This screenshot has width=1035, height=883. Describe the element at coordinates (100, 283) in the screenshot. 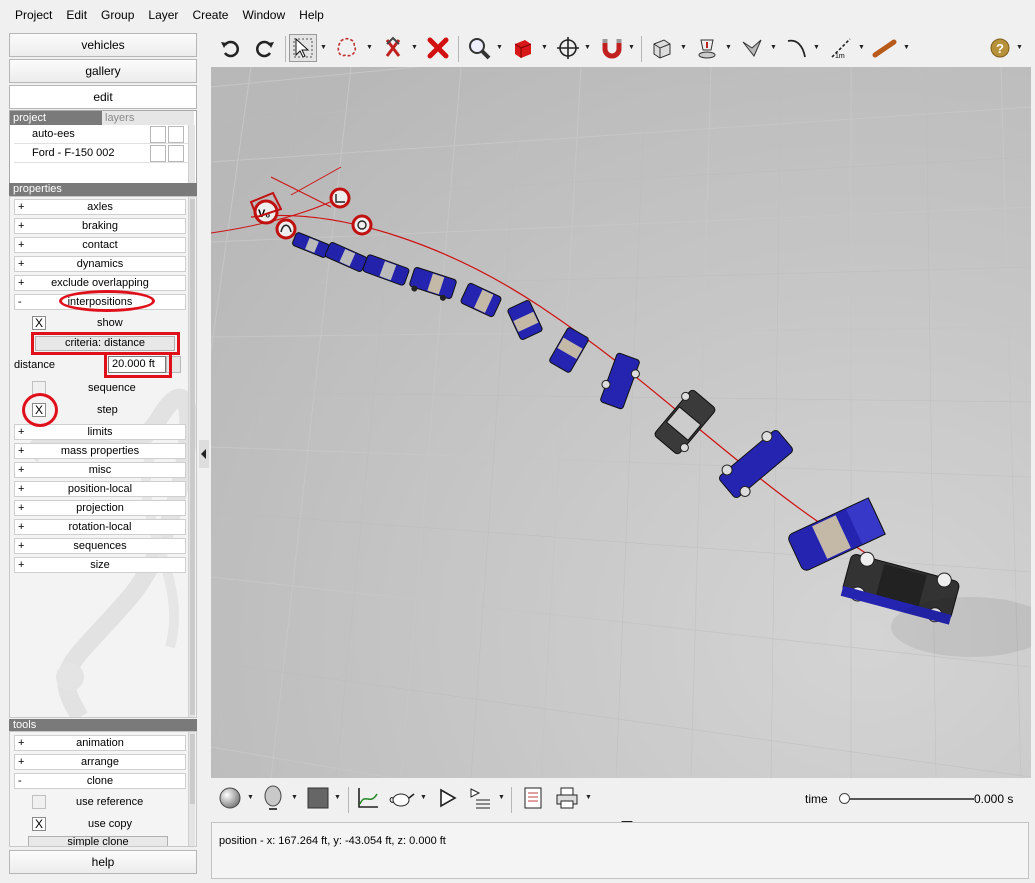

I see `prop-exclude-overlapping: + exclude overlapping` at that location.